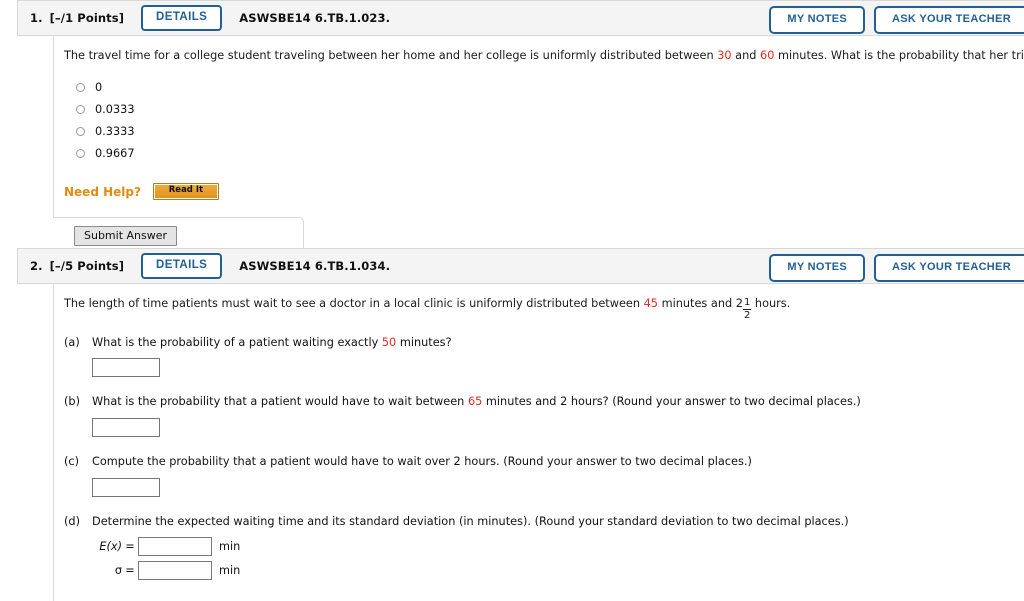  Describe the element at coordinates (115, 154) in the screenshot. I see `choice-label-3: 0.9667` at that location.